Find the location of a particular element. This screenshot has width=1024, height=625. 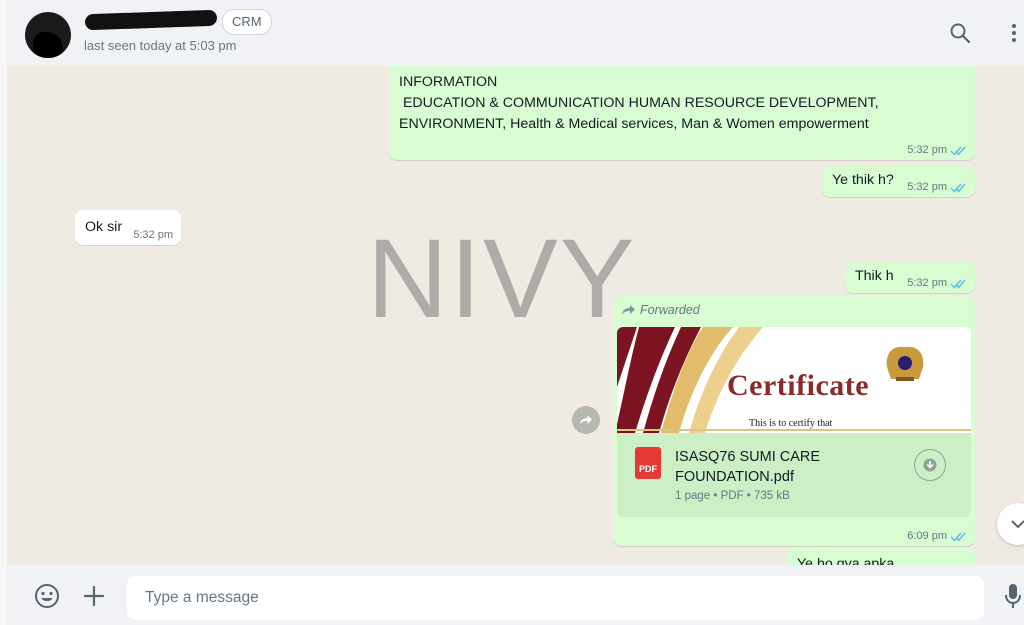

document-name: ISASQ76 SUMI CARE FOUNDATION.pdf is located at coordinates (748, 467).